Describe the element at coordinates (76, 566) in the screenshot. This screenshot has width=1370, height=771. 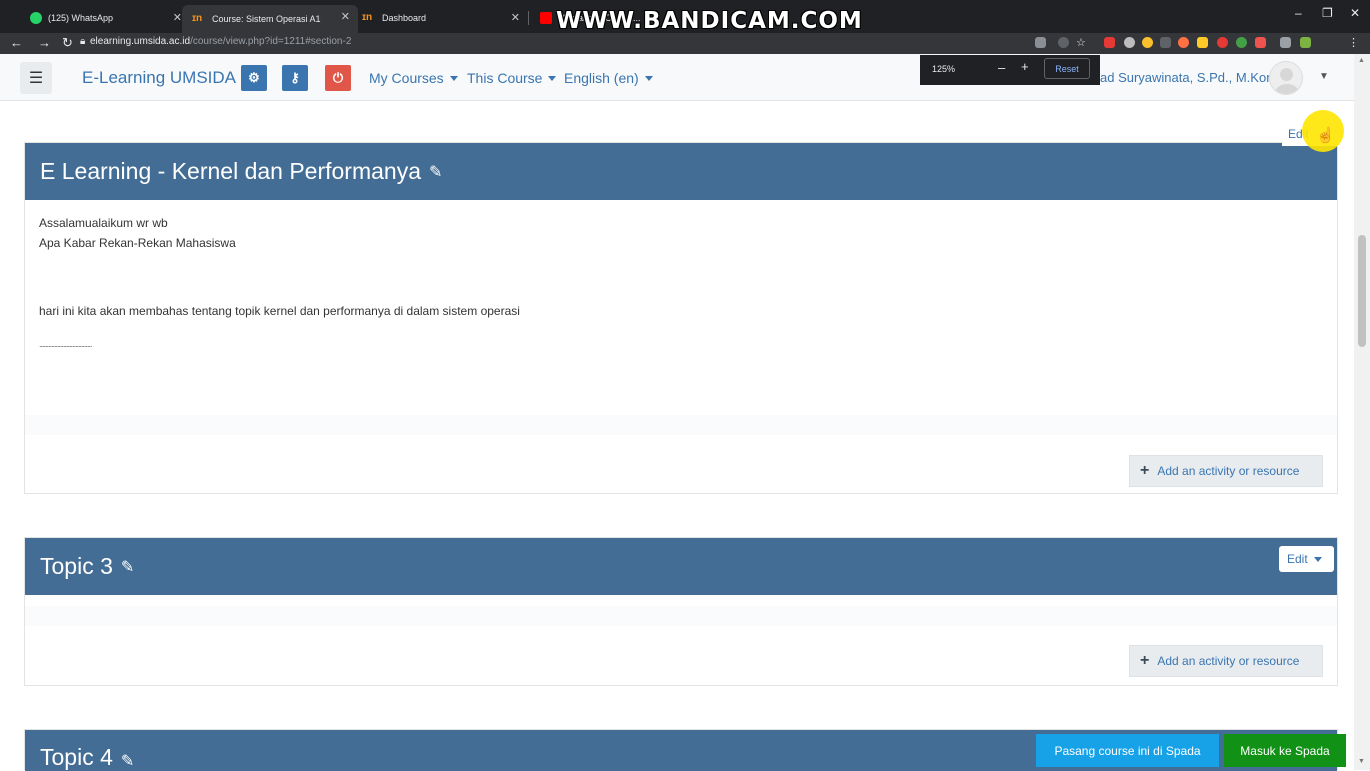
I see `section-title: Topic 3` at that location.